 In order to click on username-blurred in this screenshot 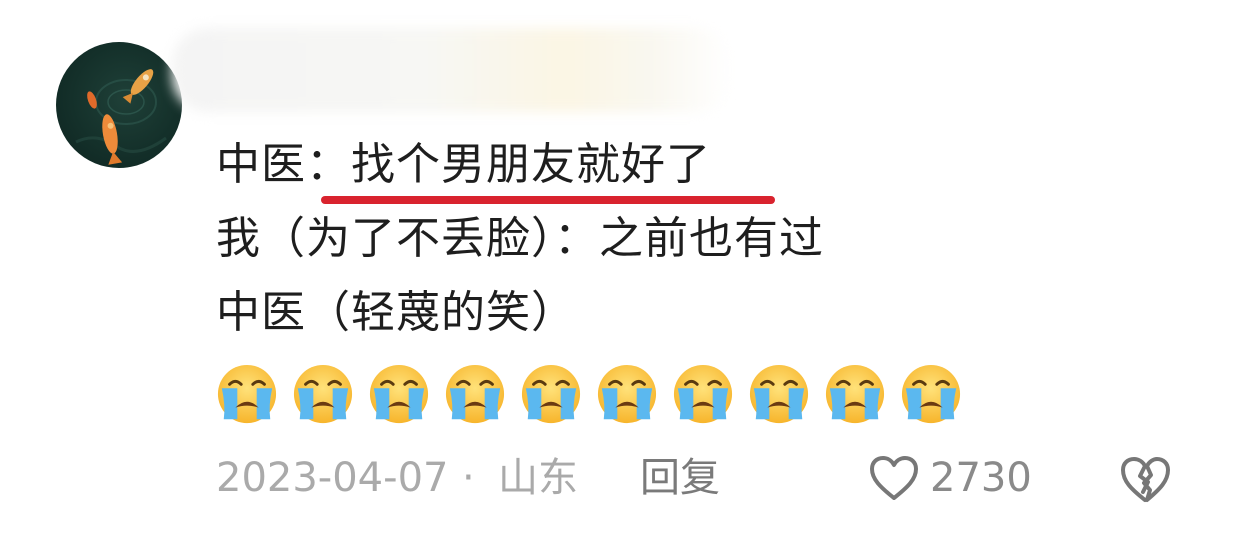, I will do `click(452, 70)`.